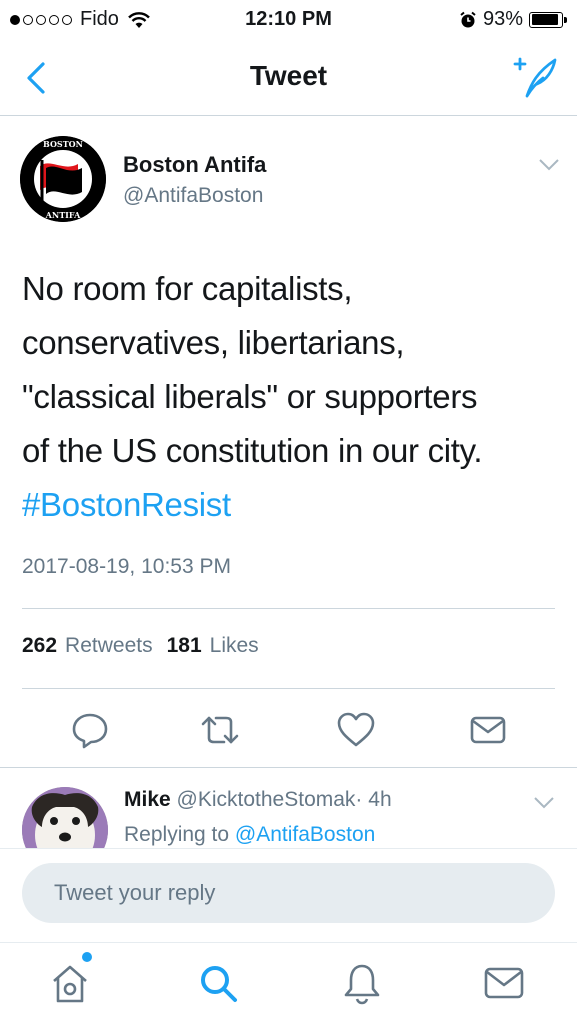  I want to click on battery-icon, so click(548, 19).